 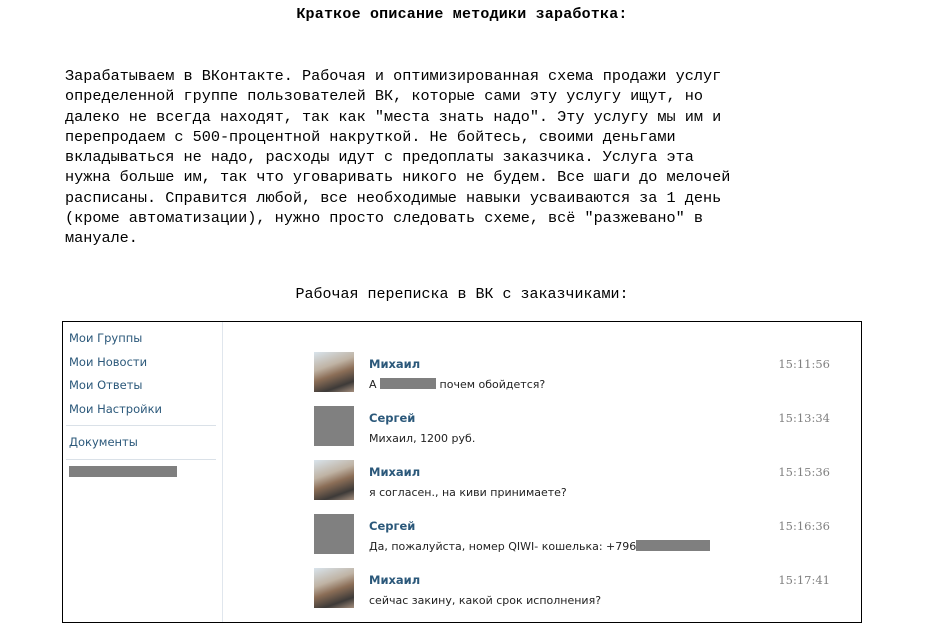 What do you see at coordinates (804, 364) in the screenshot?
I see `message-time: 15:11:56` at bounding box center [804, 364].